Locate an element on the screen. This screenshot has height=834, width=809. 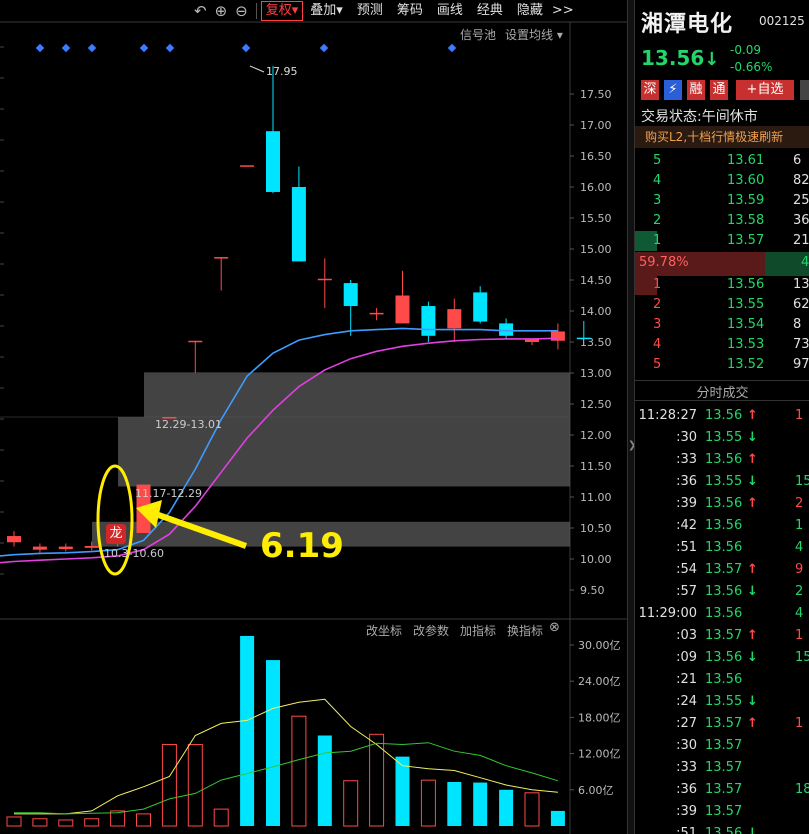
tag-shen: 深 is located at coordinates (650, 90).